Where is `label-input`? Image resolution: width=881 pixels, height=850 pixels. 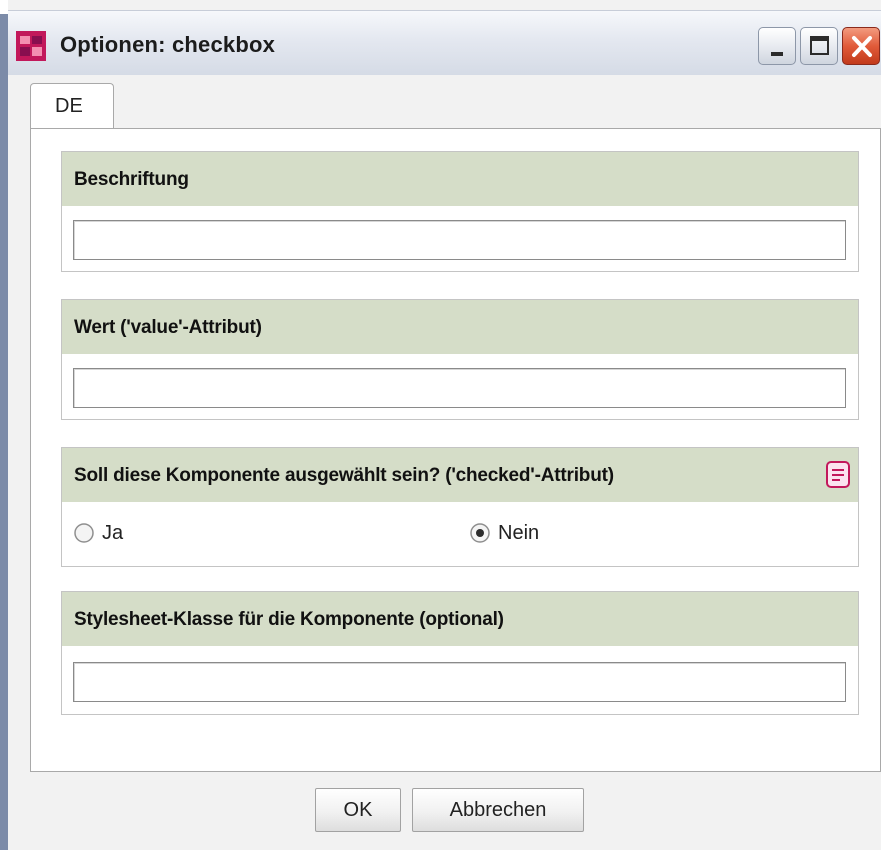 label-input is located at coordinates (459, 240).